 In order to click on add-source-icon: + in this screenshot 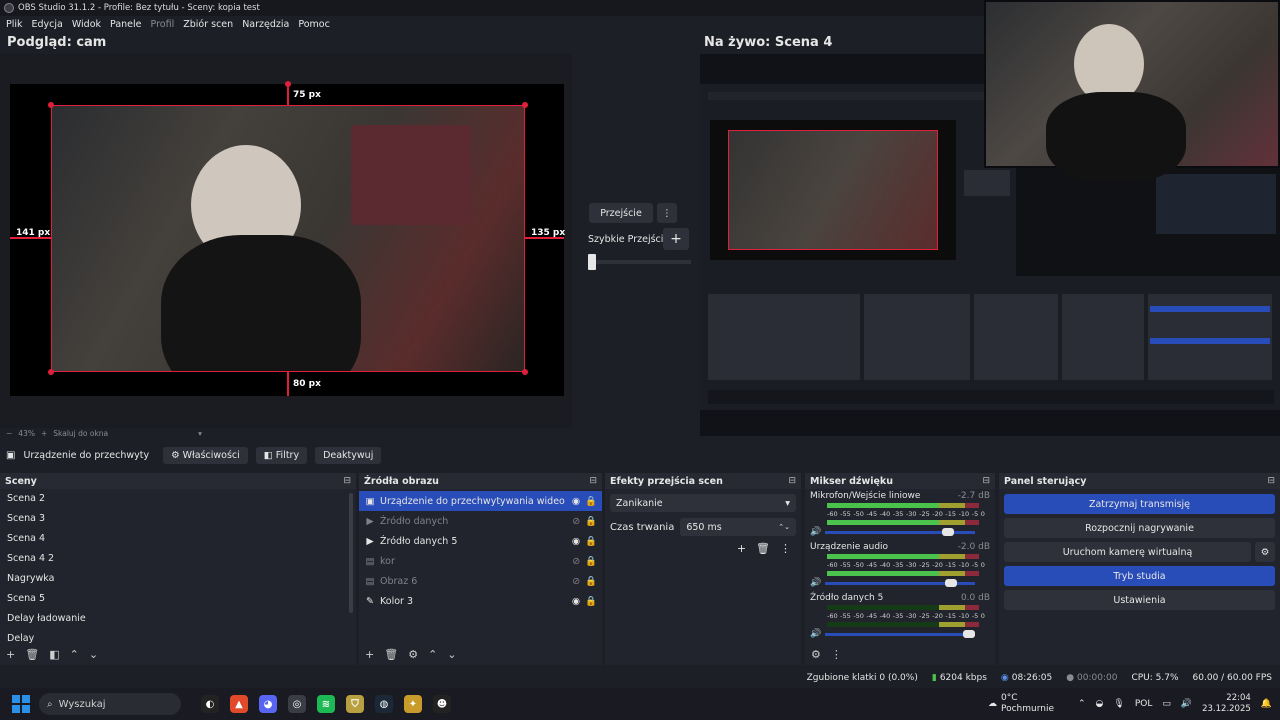, I will do `click(369, 654)`.